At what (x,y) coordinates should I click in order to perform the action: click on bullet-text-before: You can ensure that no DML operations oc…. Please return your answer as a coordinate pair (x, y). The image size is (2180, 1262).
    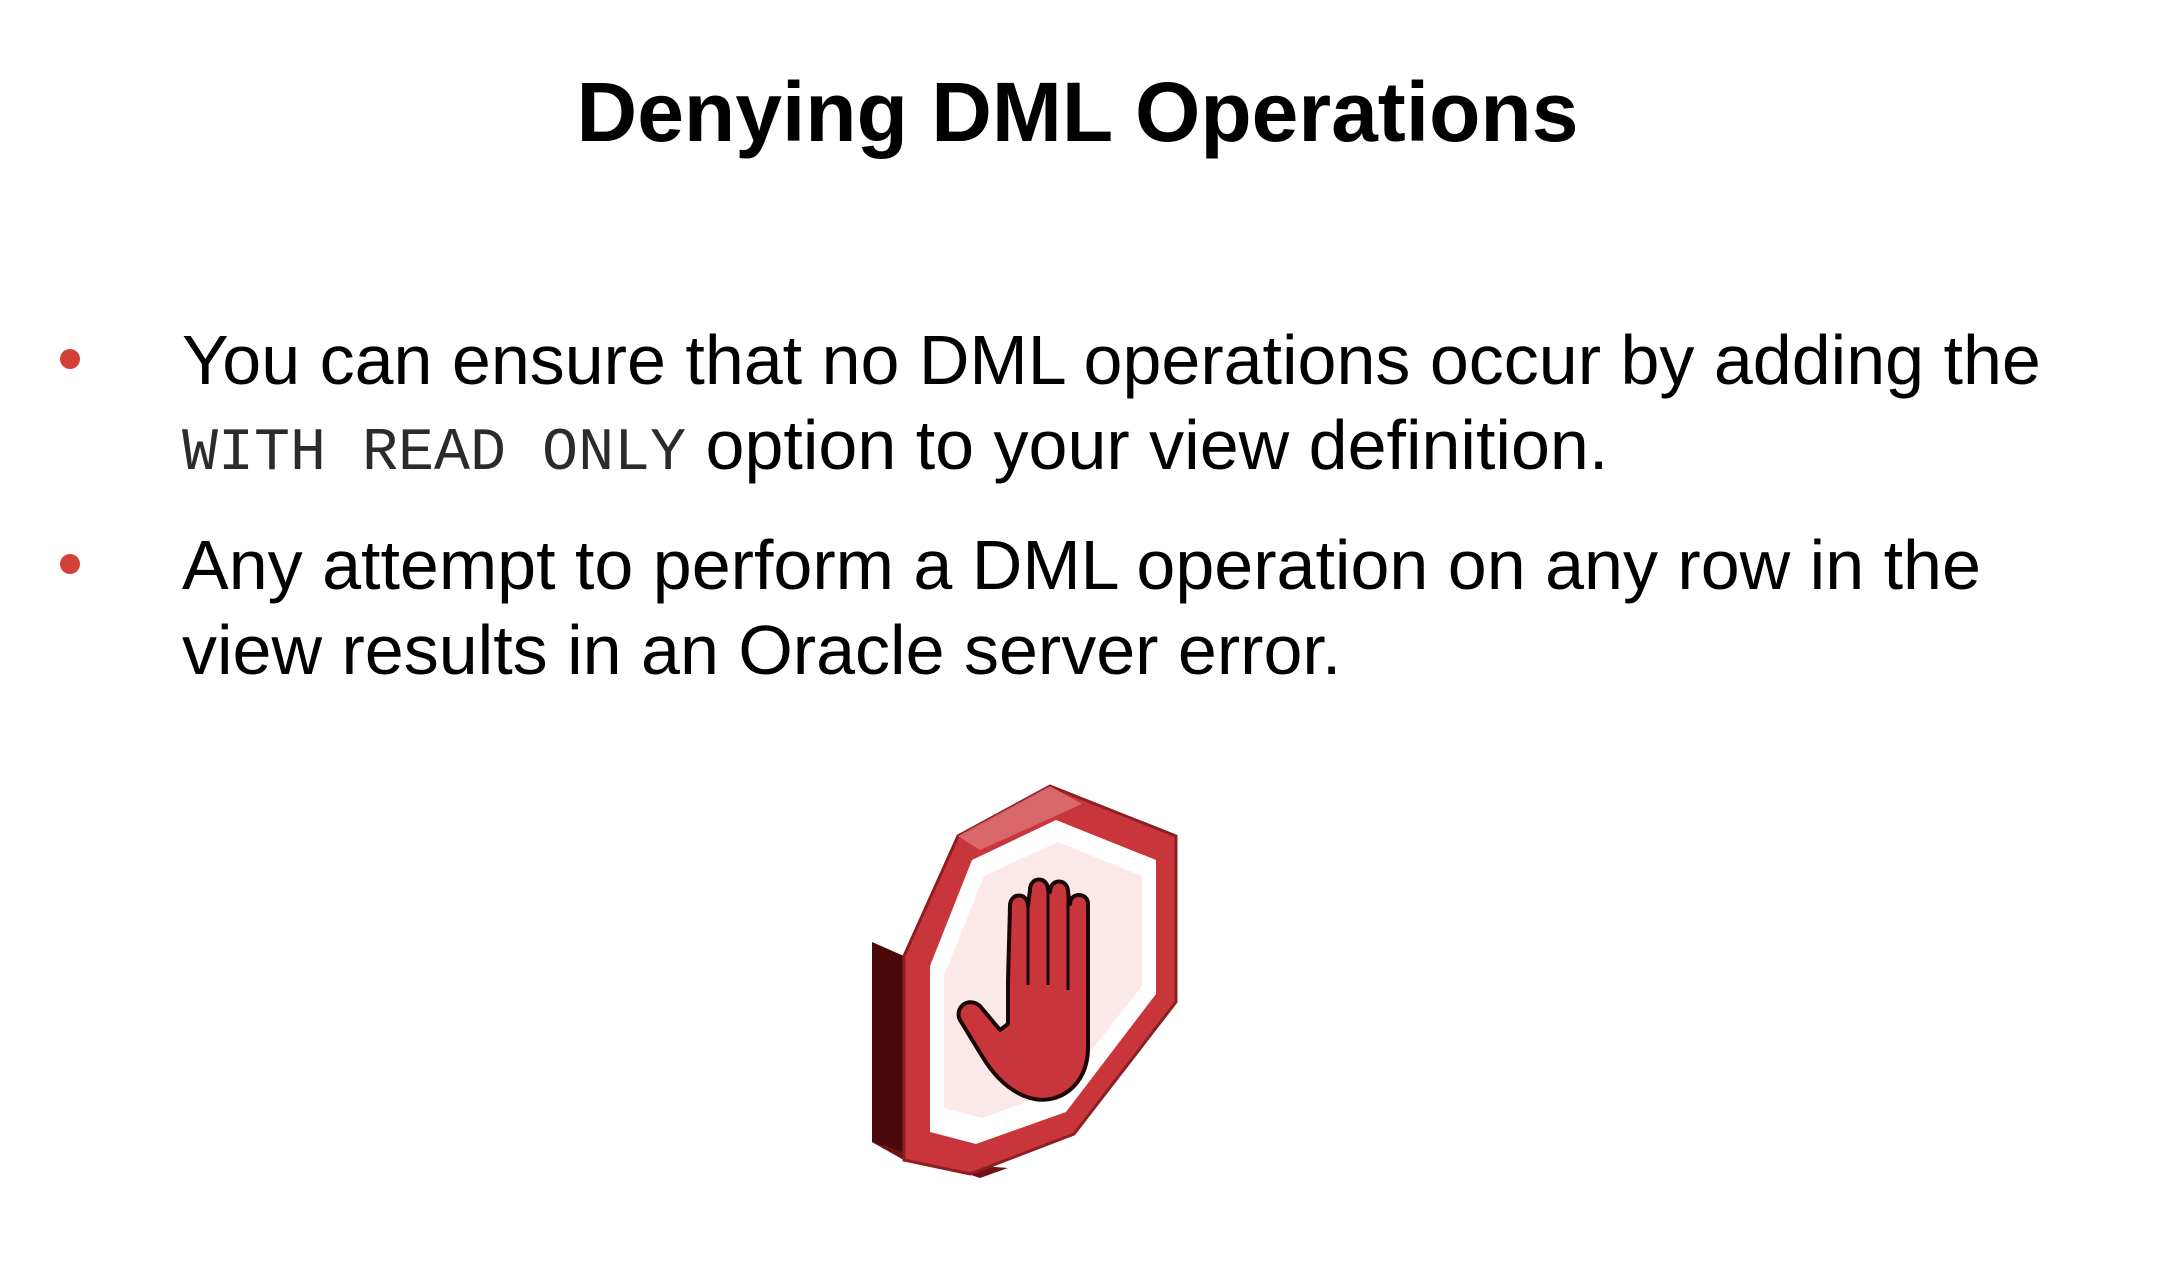
    Looking at the image, I should click on (1111, 360).